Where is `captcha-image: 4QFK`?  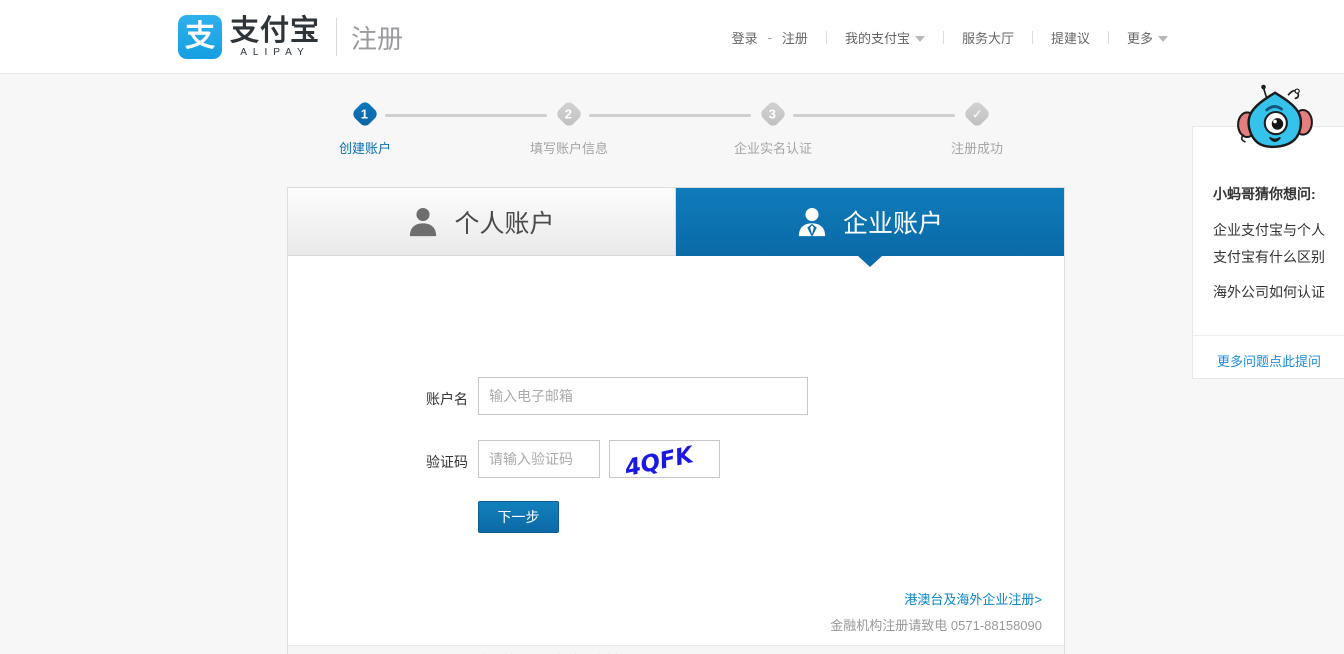 captcha-image: 4QFK is located at coordinates (664, 461).